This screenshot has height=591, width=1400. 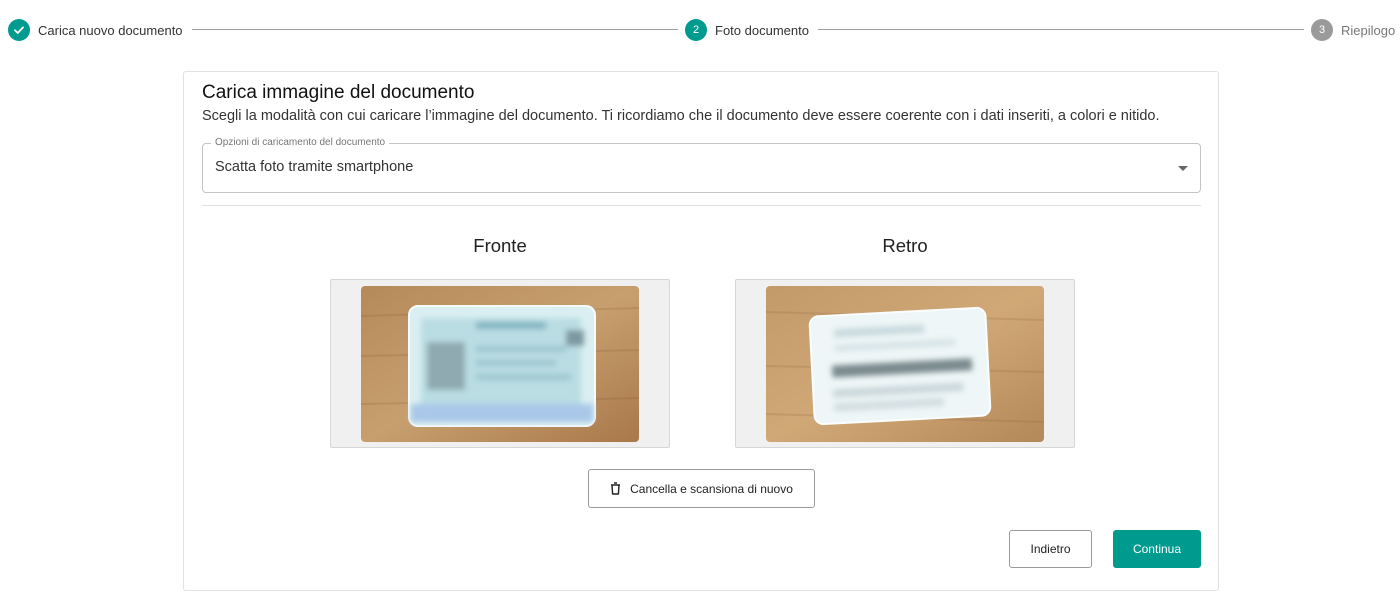 What do you see at coordinates (19, 30) in the screenshot?
I see `check-icon` at bounding box center [19, 30].